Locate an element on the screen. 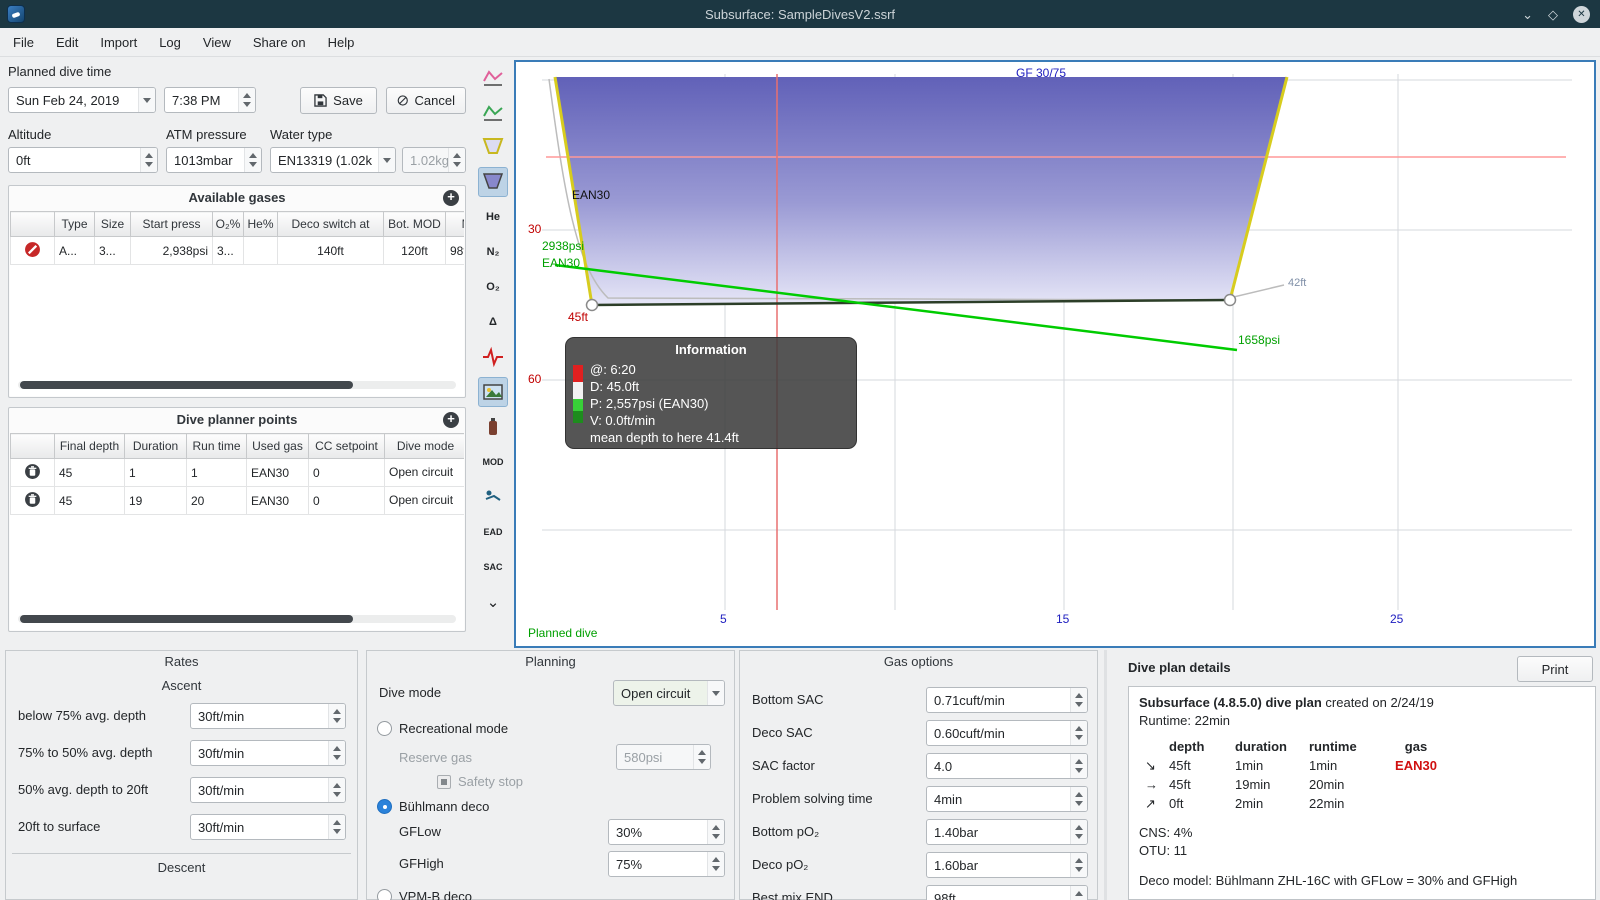 This screenshot has width=1600, height=900. toggle-diver-icon is located at coordinates (493, 497).